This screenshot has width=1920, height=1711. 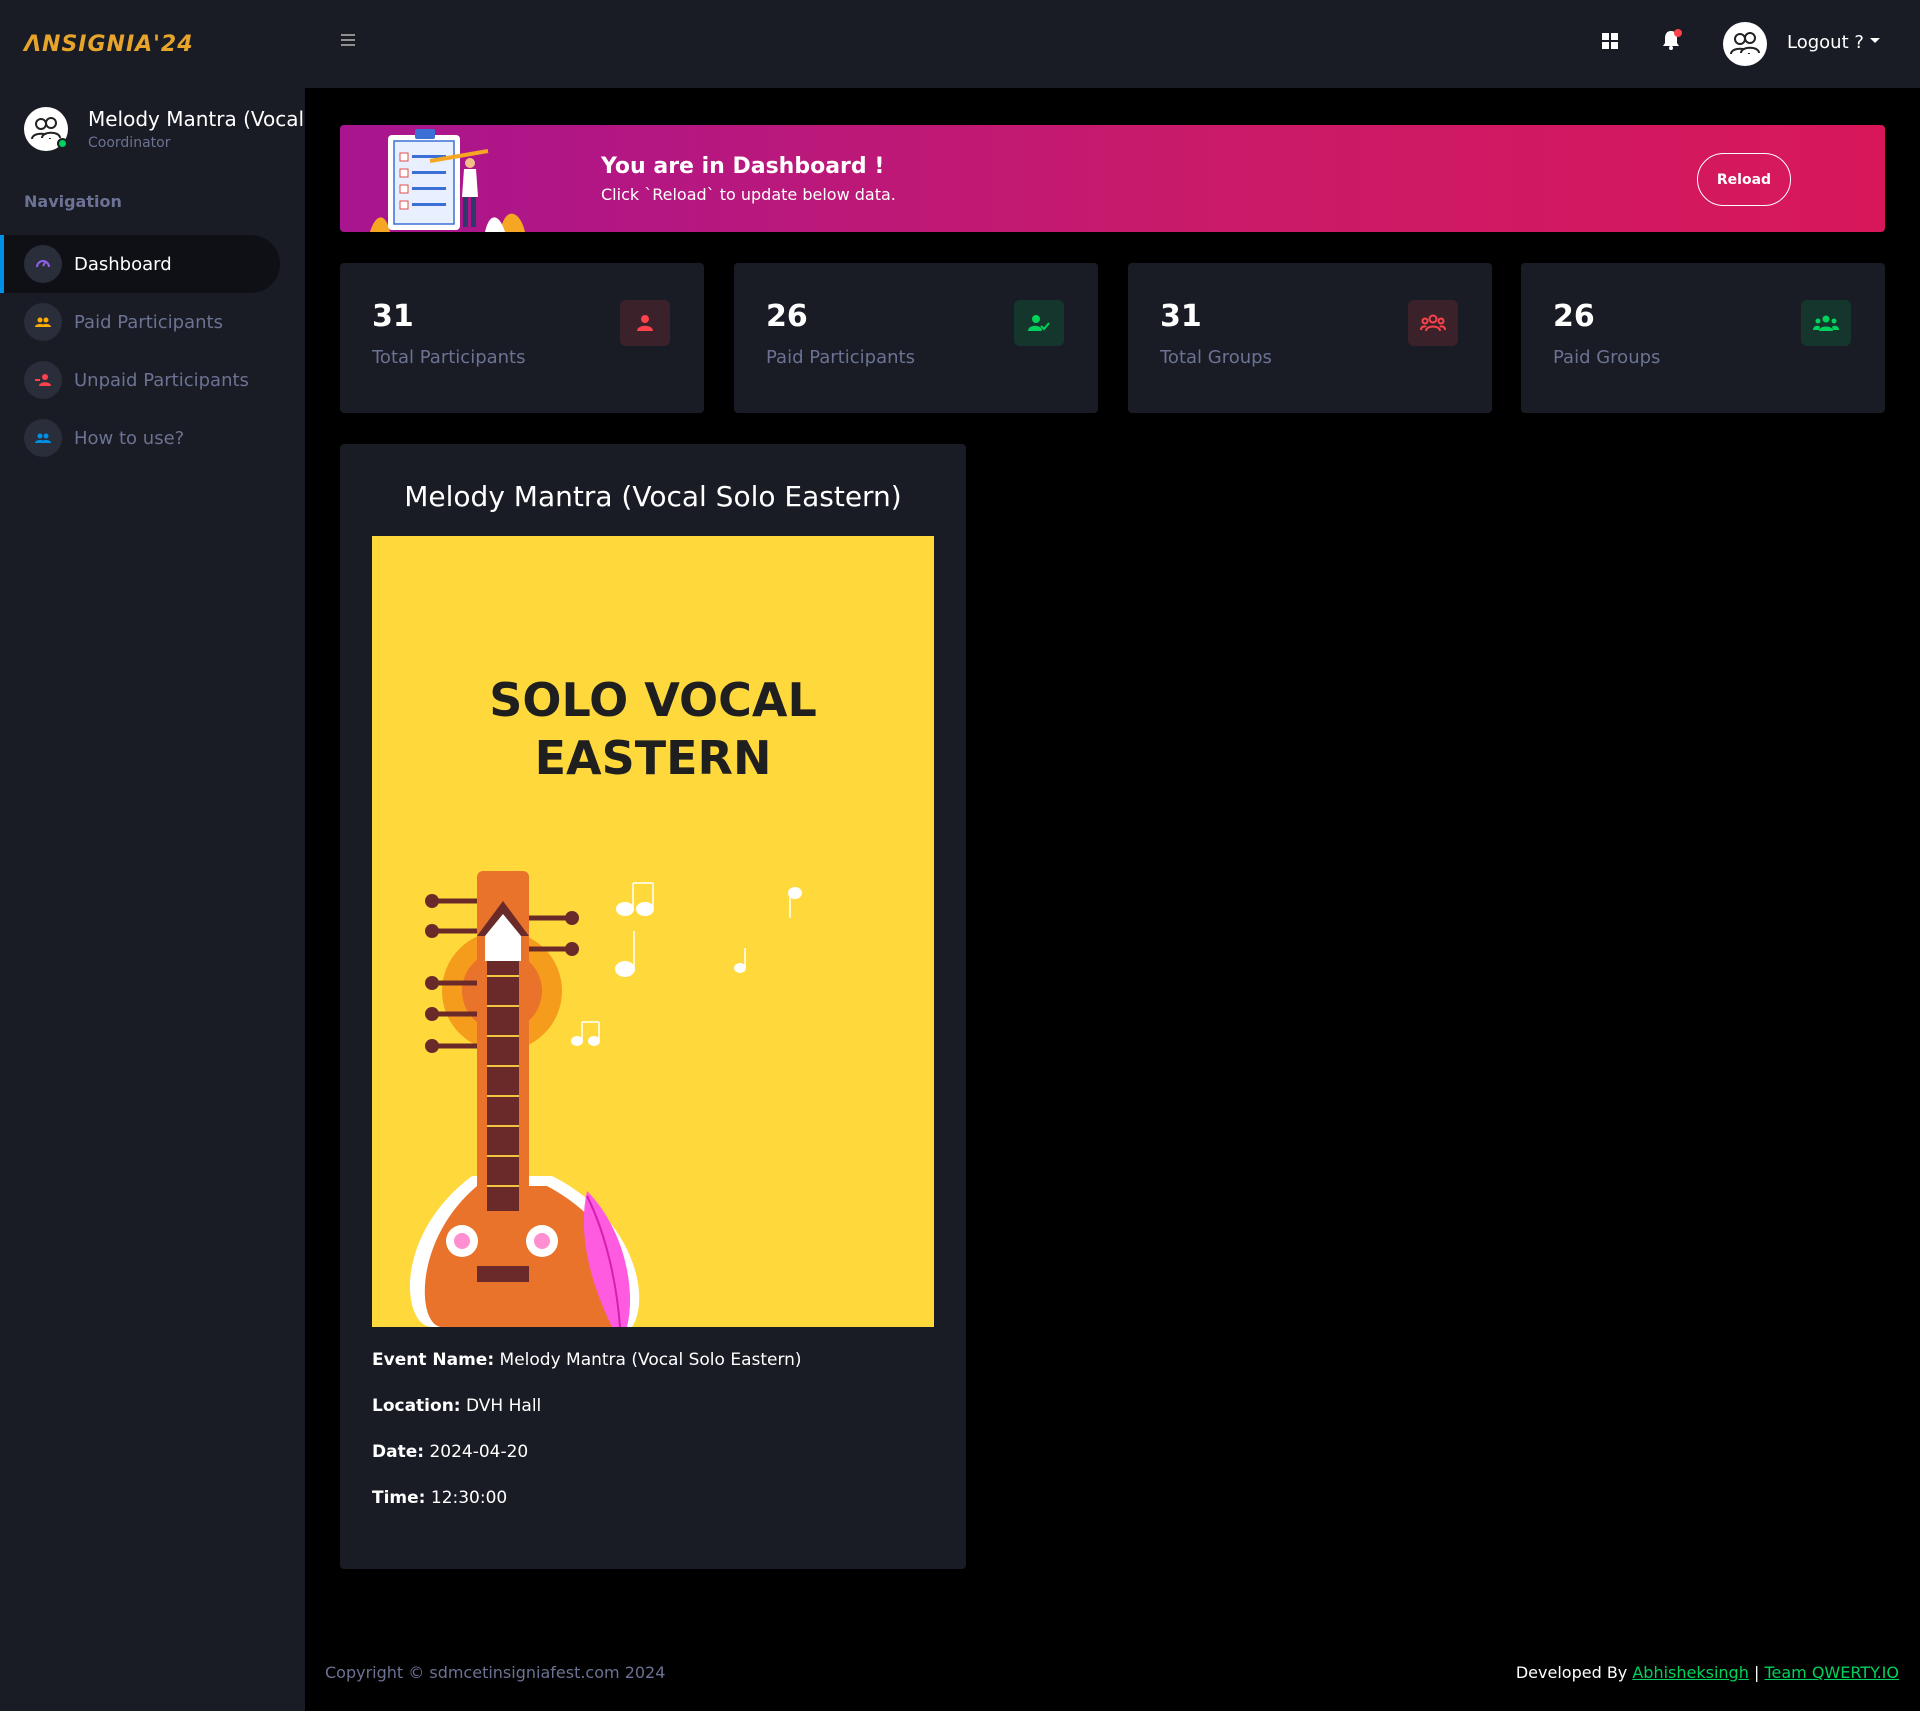 What do you see at coordinates (1825, 42) in the screenshot?
I see `logout-label: Logout ?` at bounding box center [1825, 42].